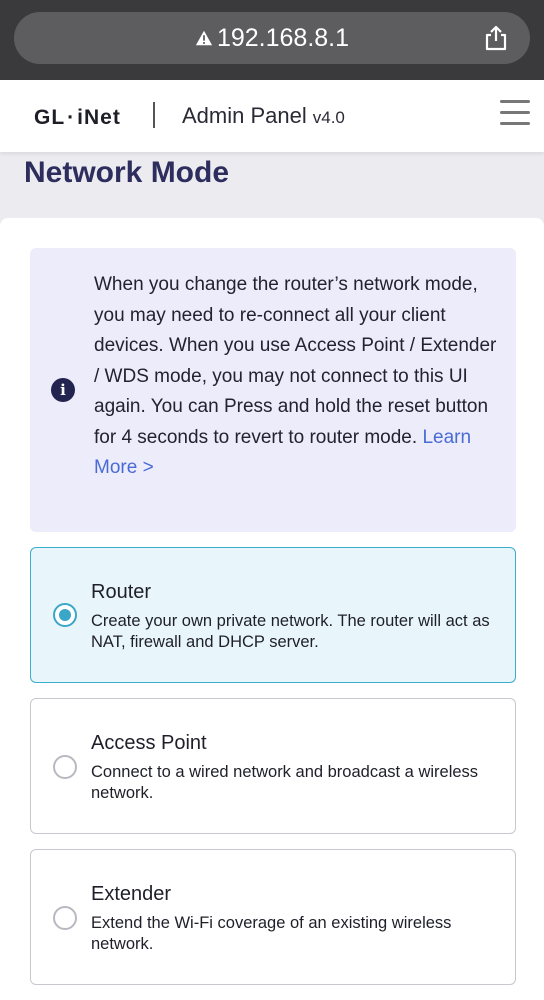 Image resolution: width=544 pixels, height=1000 pixels. Describe the element at coordinates (328, 117) in the screenshot. I see `version-label: v4.0` at that location.